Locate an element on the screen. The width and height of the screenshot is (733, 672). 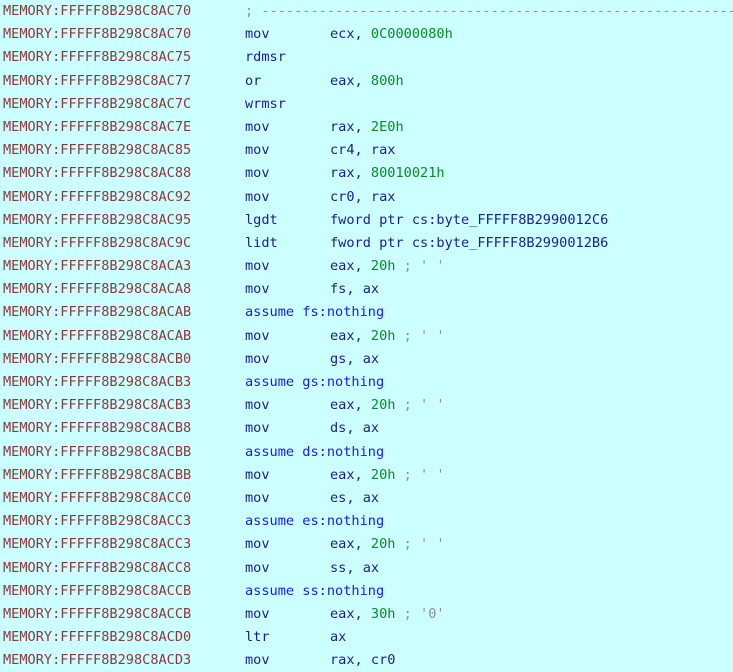
operand-register: cr0, rax is located at coordinates (363, 196).